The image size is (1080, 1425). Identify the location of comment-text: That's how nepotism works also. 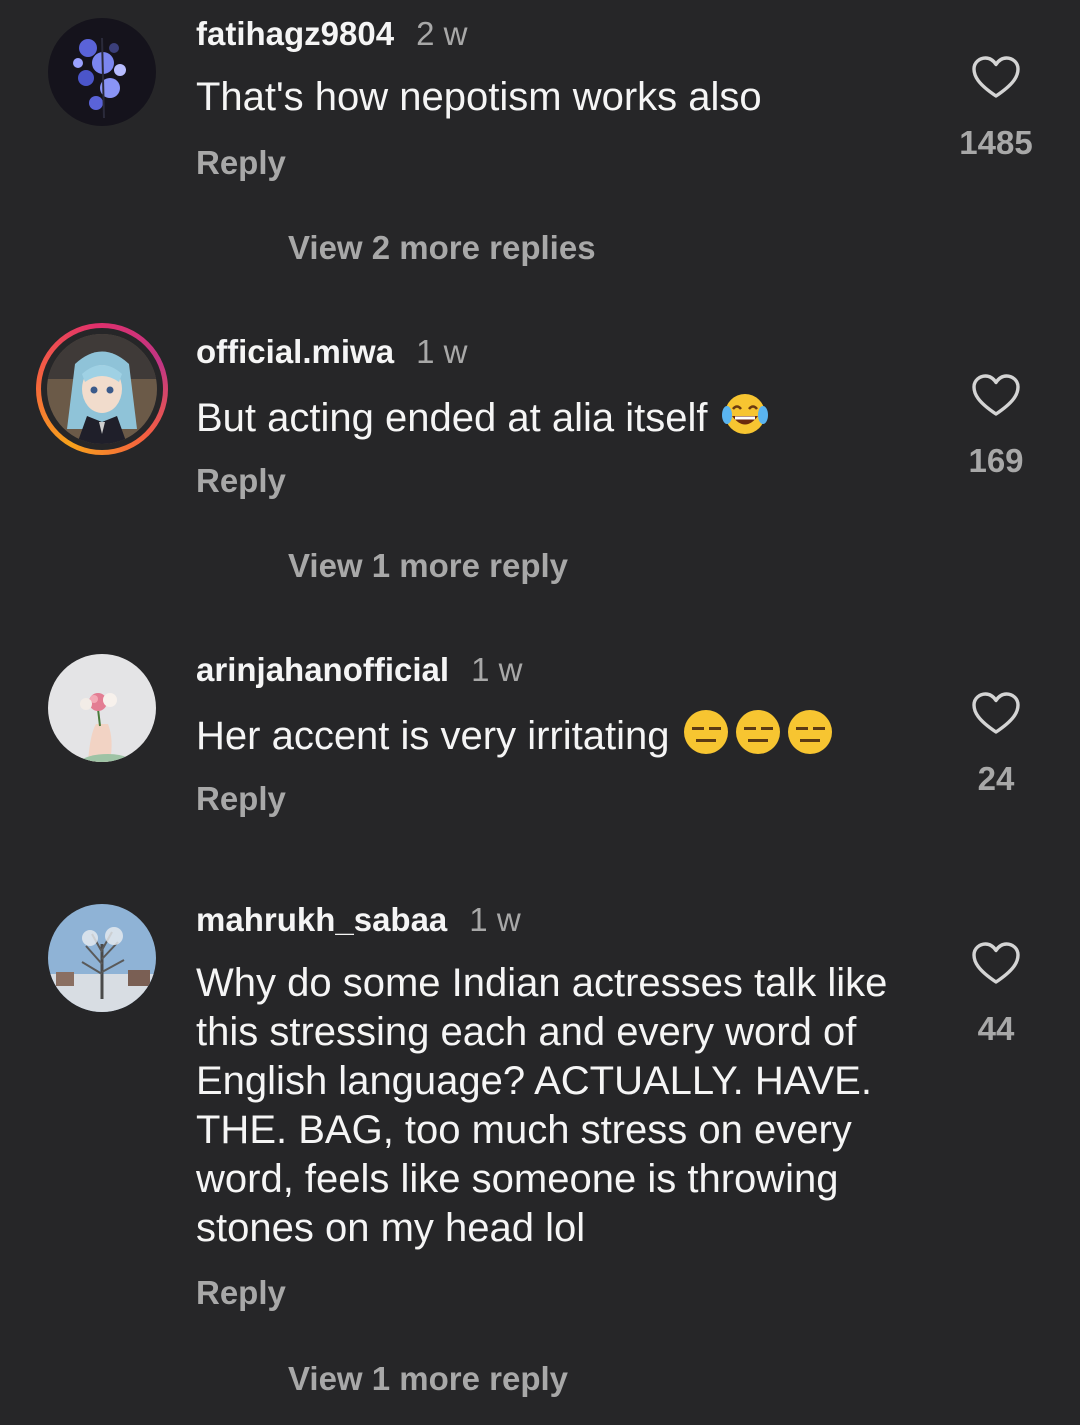
(561, 97).